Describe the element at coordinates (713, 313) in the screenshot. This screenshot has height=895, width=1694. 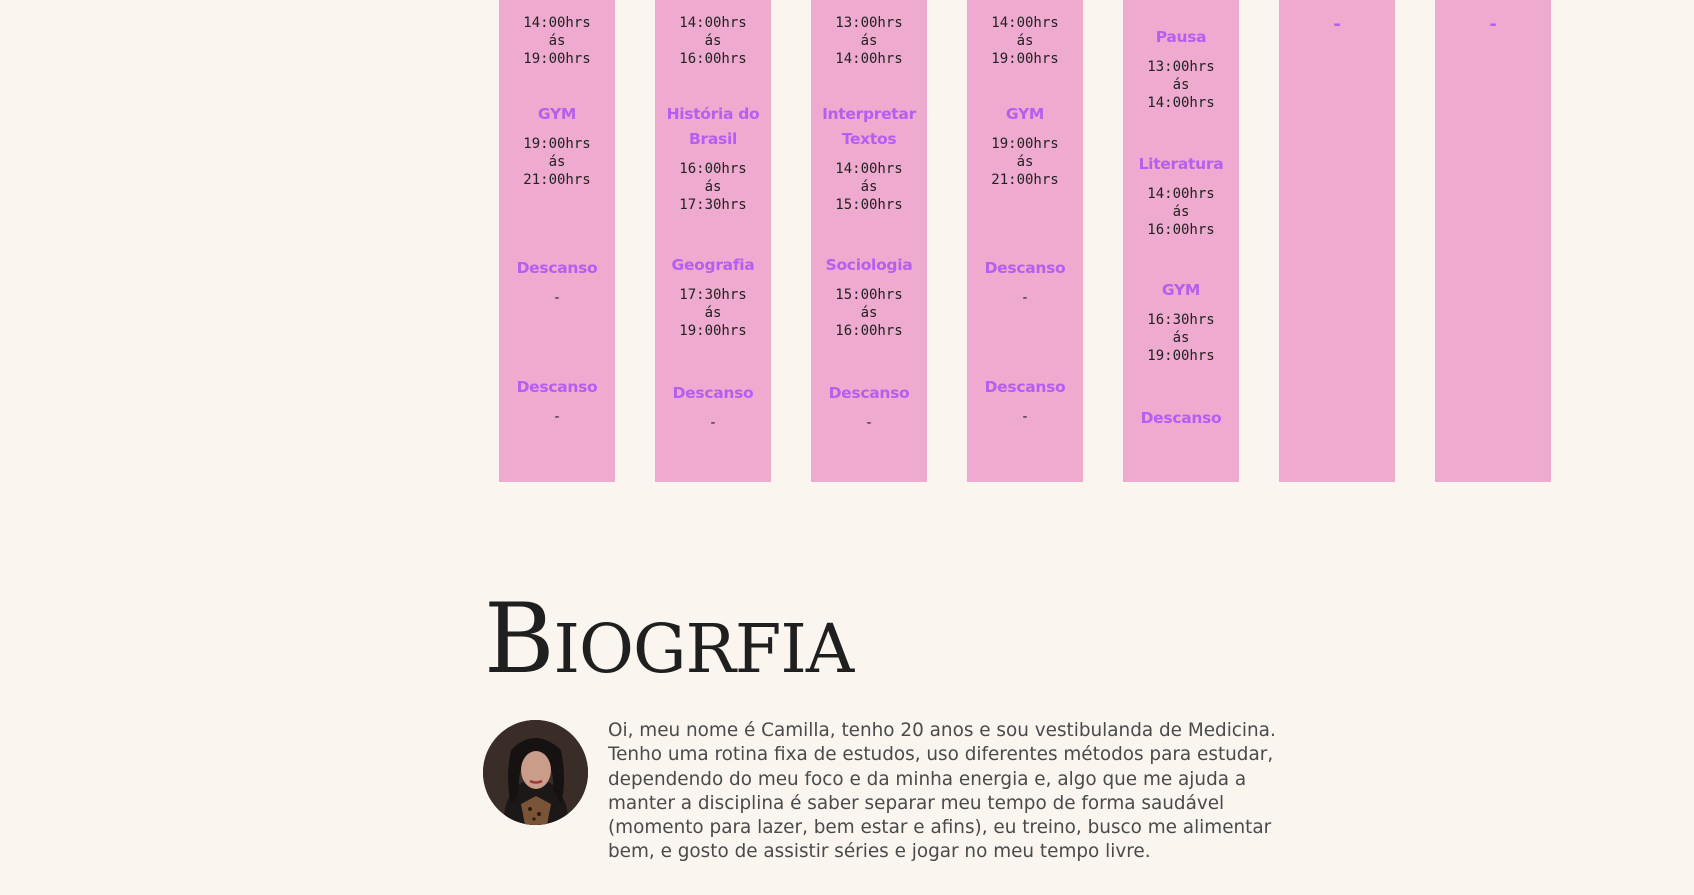
I see `time-range: 17:30hrs ás 19:00hrs` at that location.